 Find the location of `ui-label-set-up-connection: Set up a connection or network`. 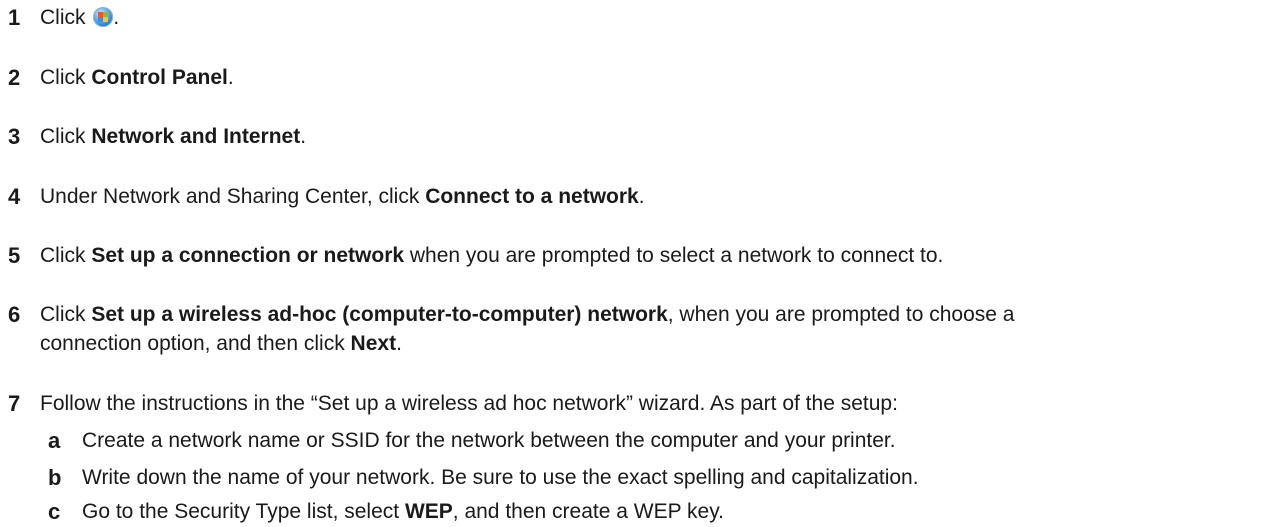

ui-label-set-up-connection: Set up a connection or network is located at coordinates (248, 255).